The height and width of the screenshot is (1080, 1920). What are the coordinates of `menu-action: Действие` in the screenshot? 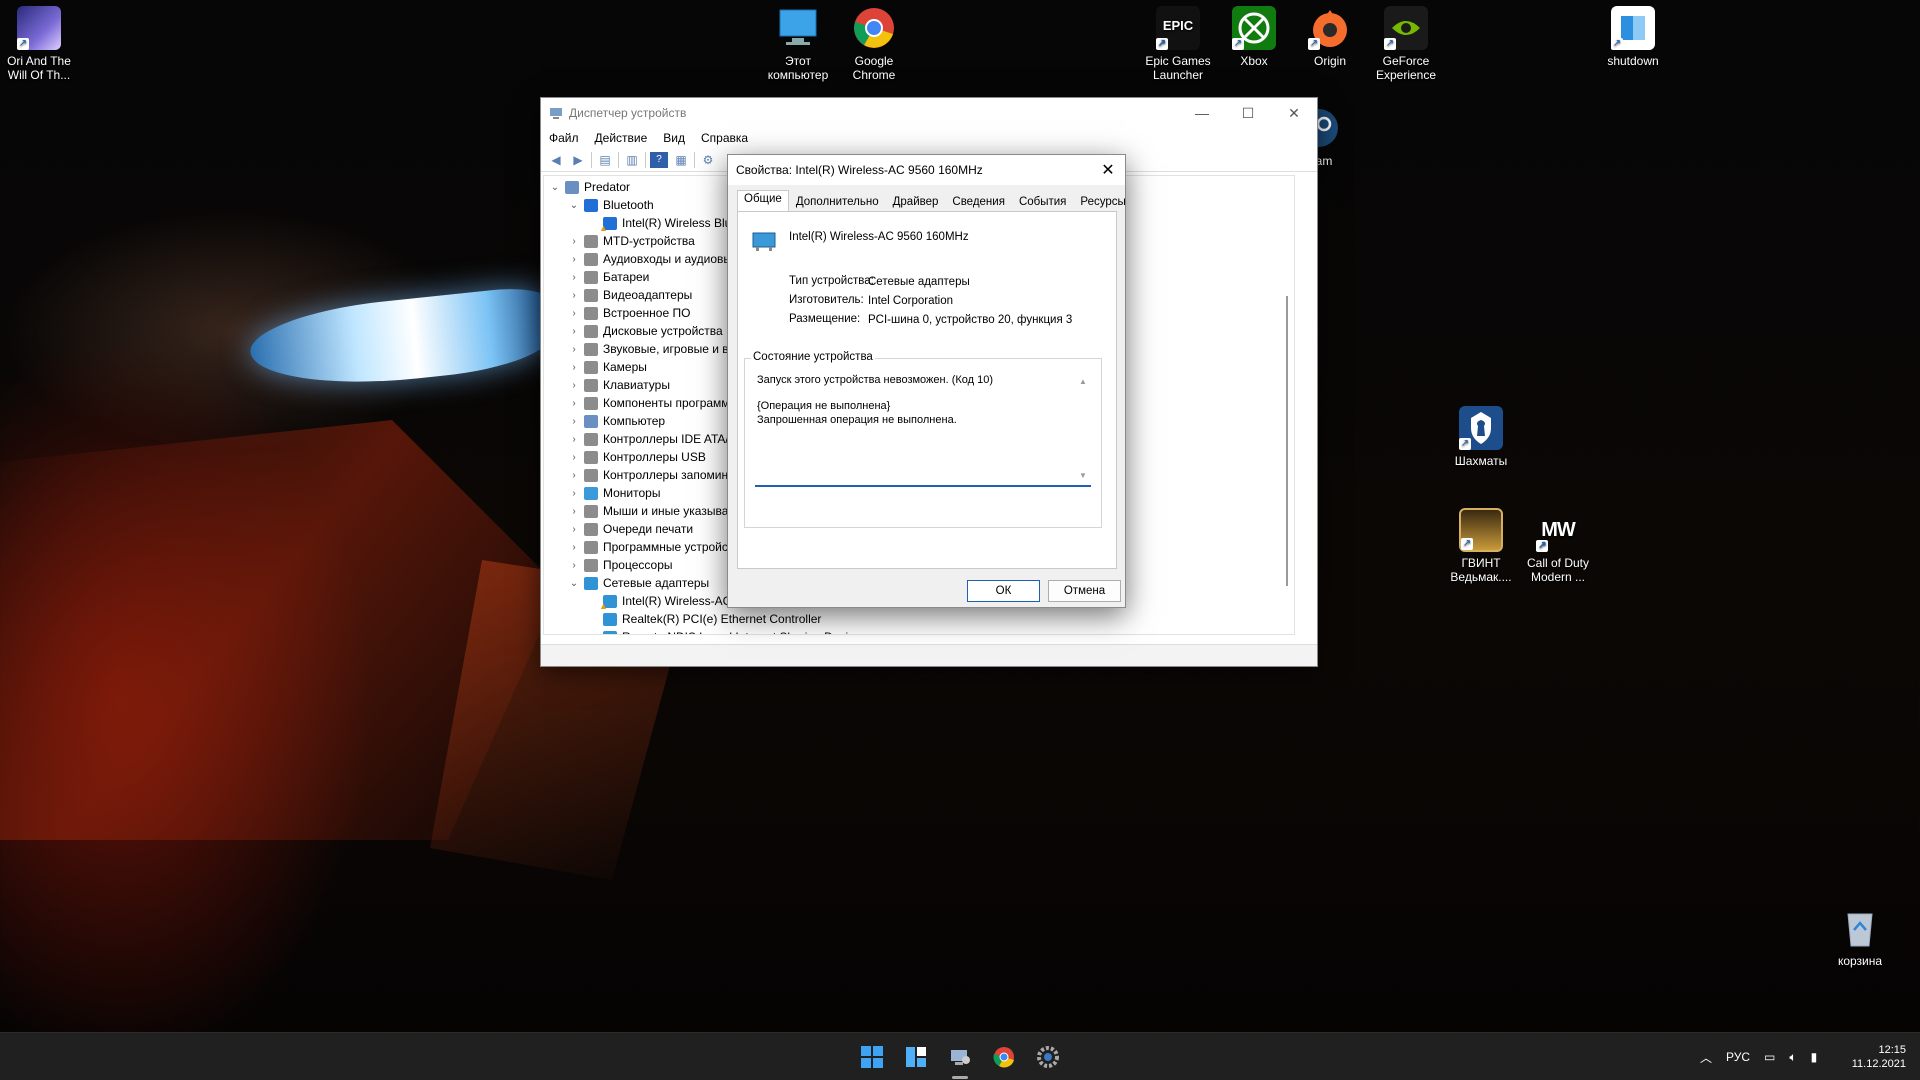 It's located at (621, 138).